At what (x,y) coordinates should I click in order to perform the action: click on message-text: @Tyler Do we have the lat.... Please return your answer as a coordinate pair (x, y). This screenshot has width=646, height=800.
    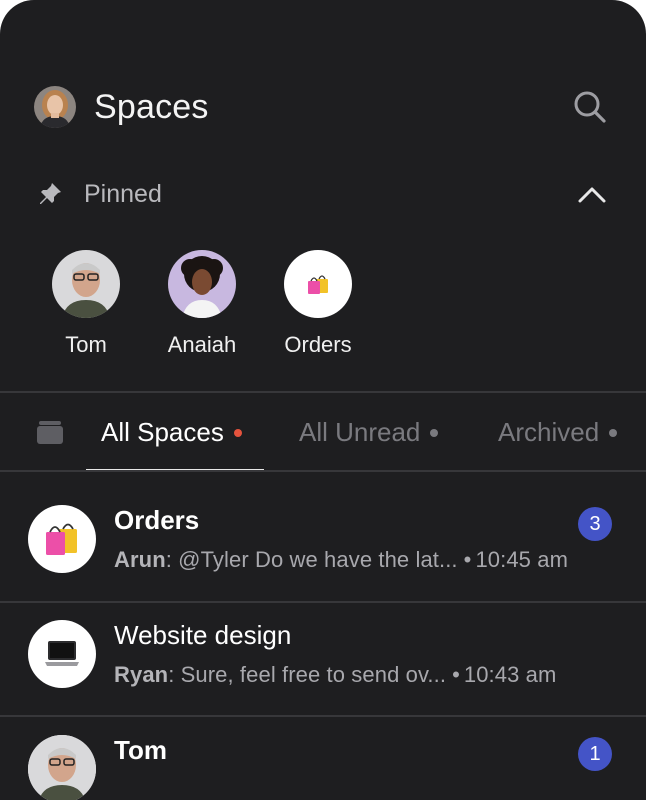
    Looking at the image, I should click on (318, 559).